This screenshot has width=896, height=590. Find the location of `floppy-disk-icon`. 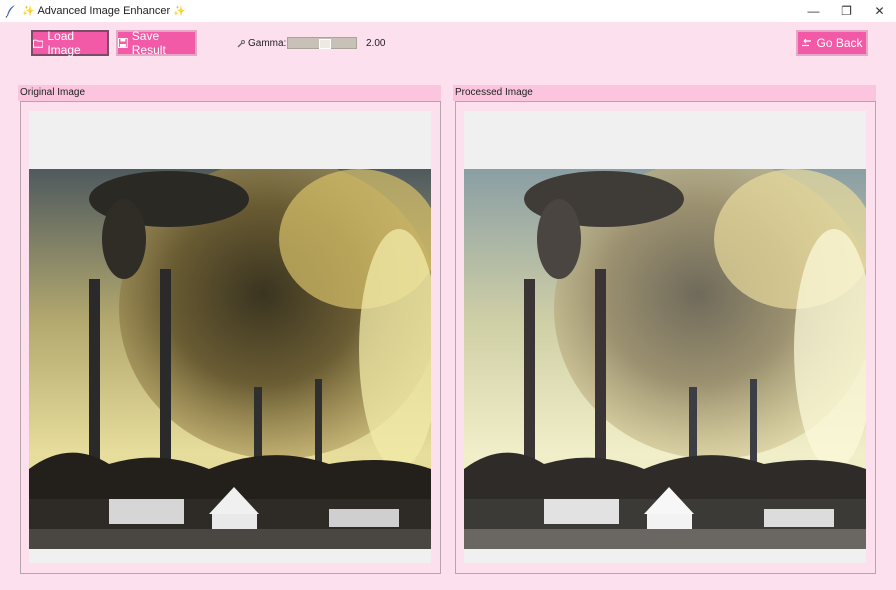

floppy-disk-icon is located at coordinates (123, 43).